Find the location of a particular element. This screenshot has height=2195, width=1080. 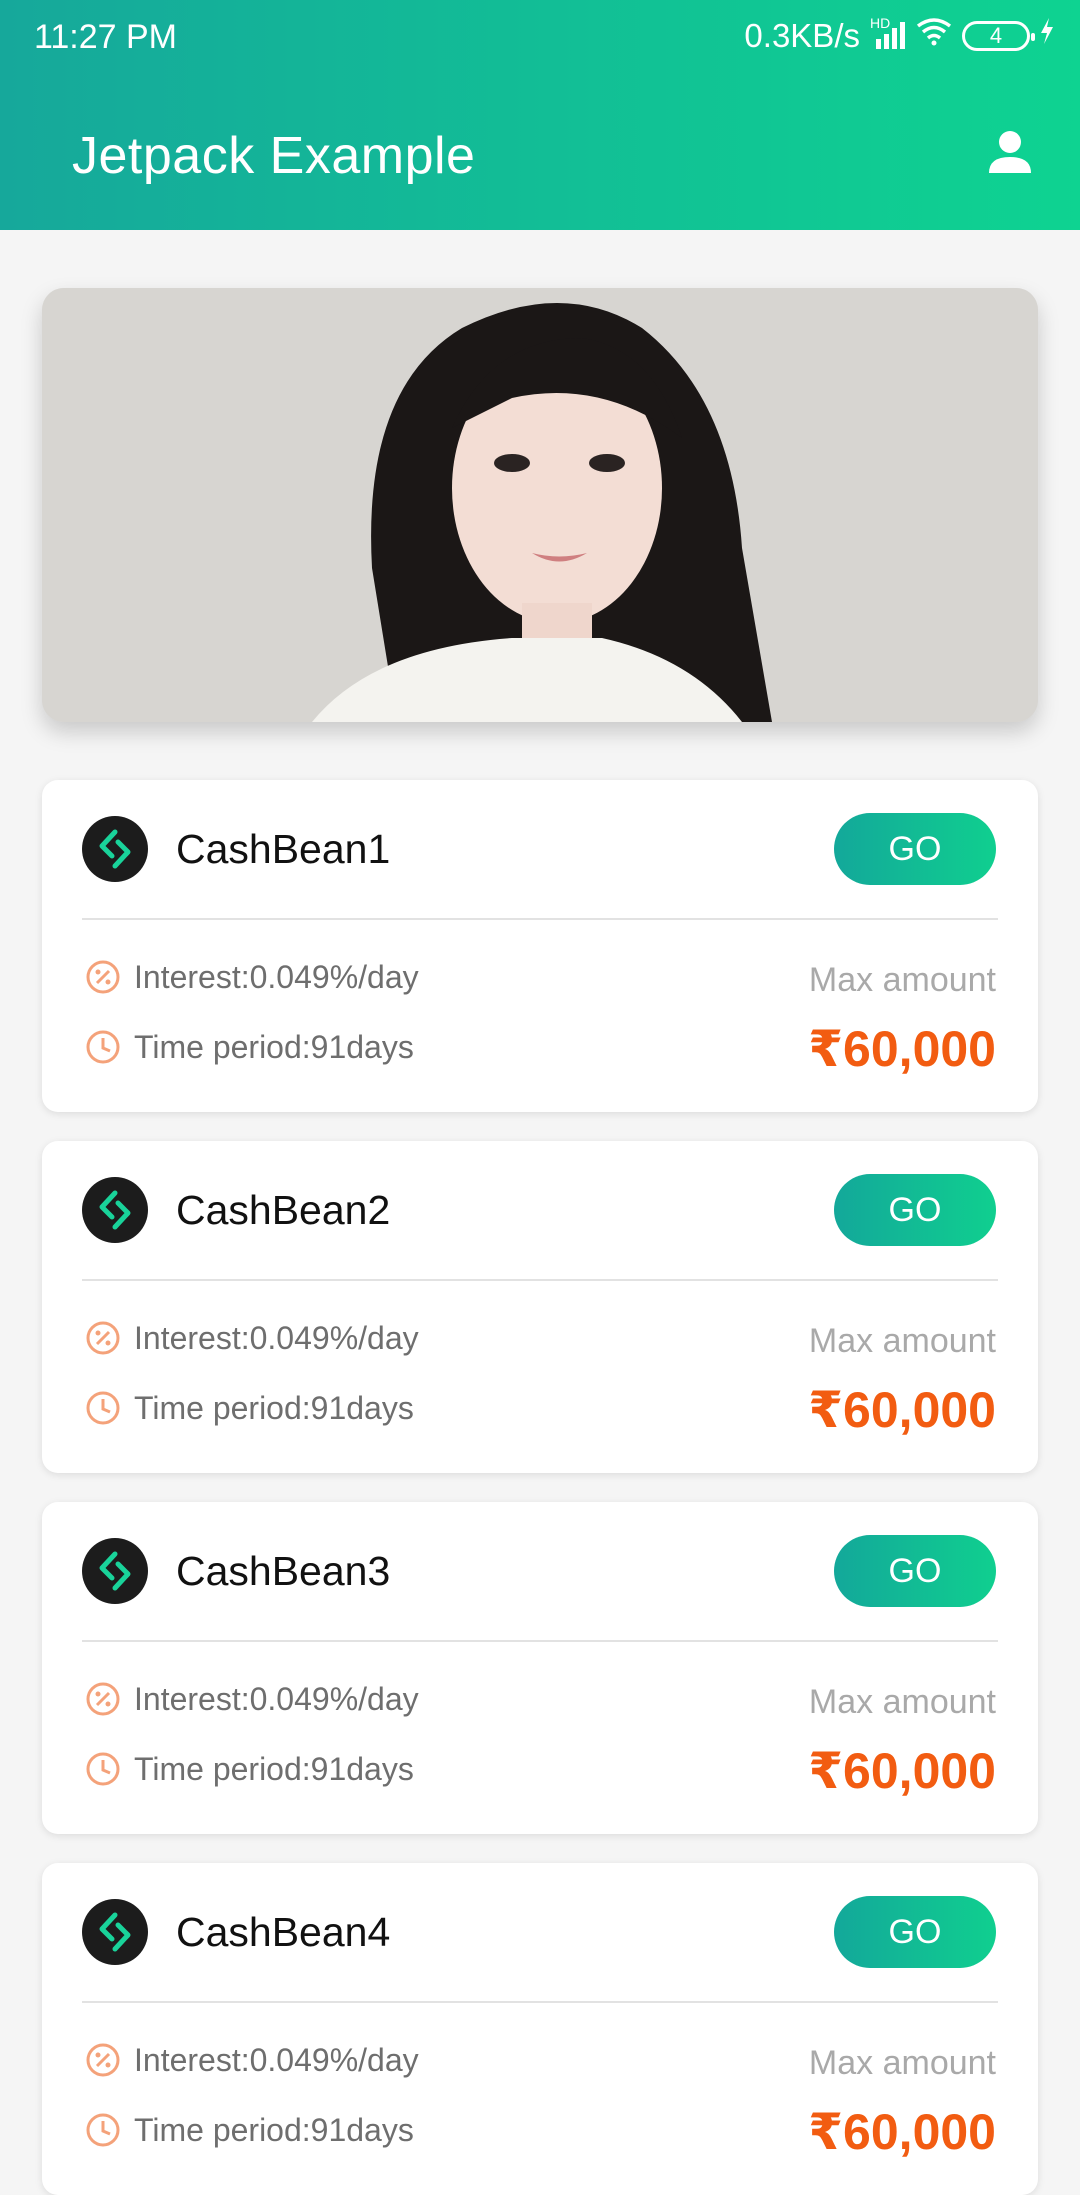

card-title: CashBean2 is located at coordinates (283, 1210).